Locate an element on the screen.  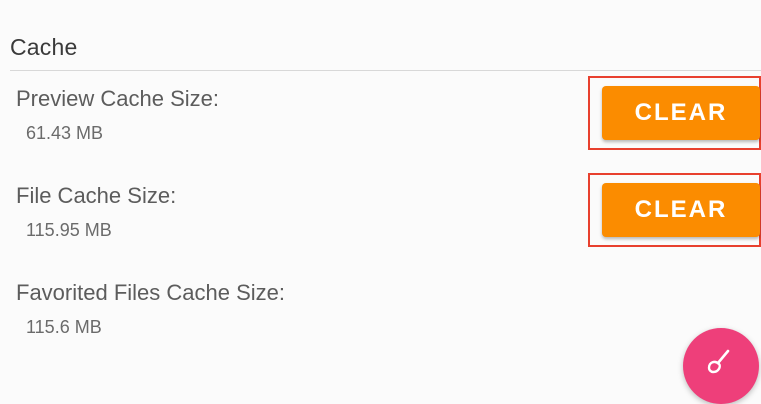
divider is located at coordinates (385, 70).